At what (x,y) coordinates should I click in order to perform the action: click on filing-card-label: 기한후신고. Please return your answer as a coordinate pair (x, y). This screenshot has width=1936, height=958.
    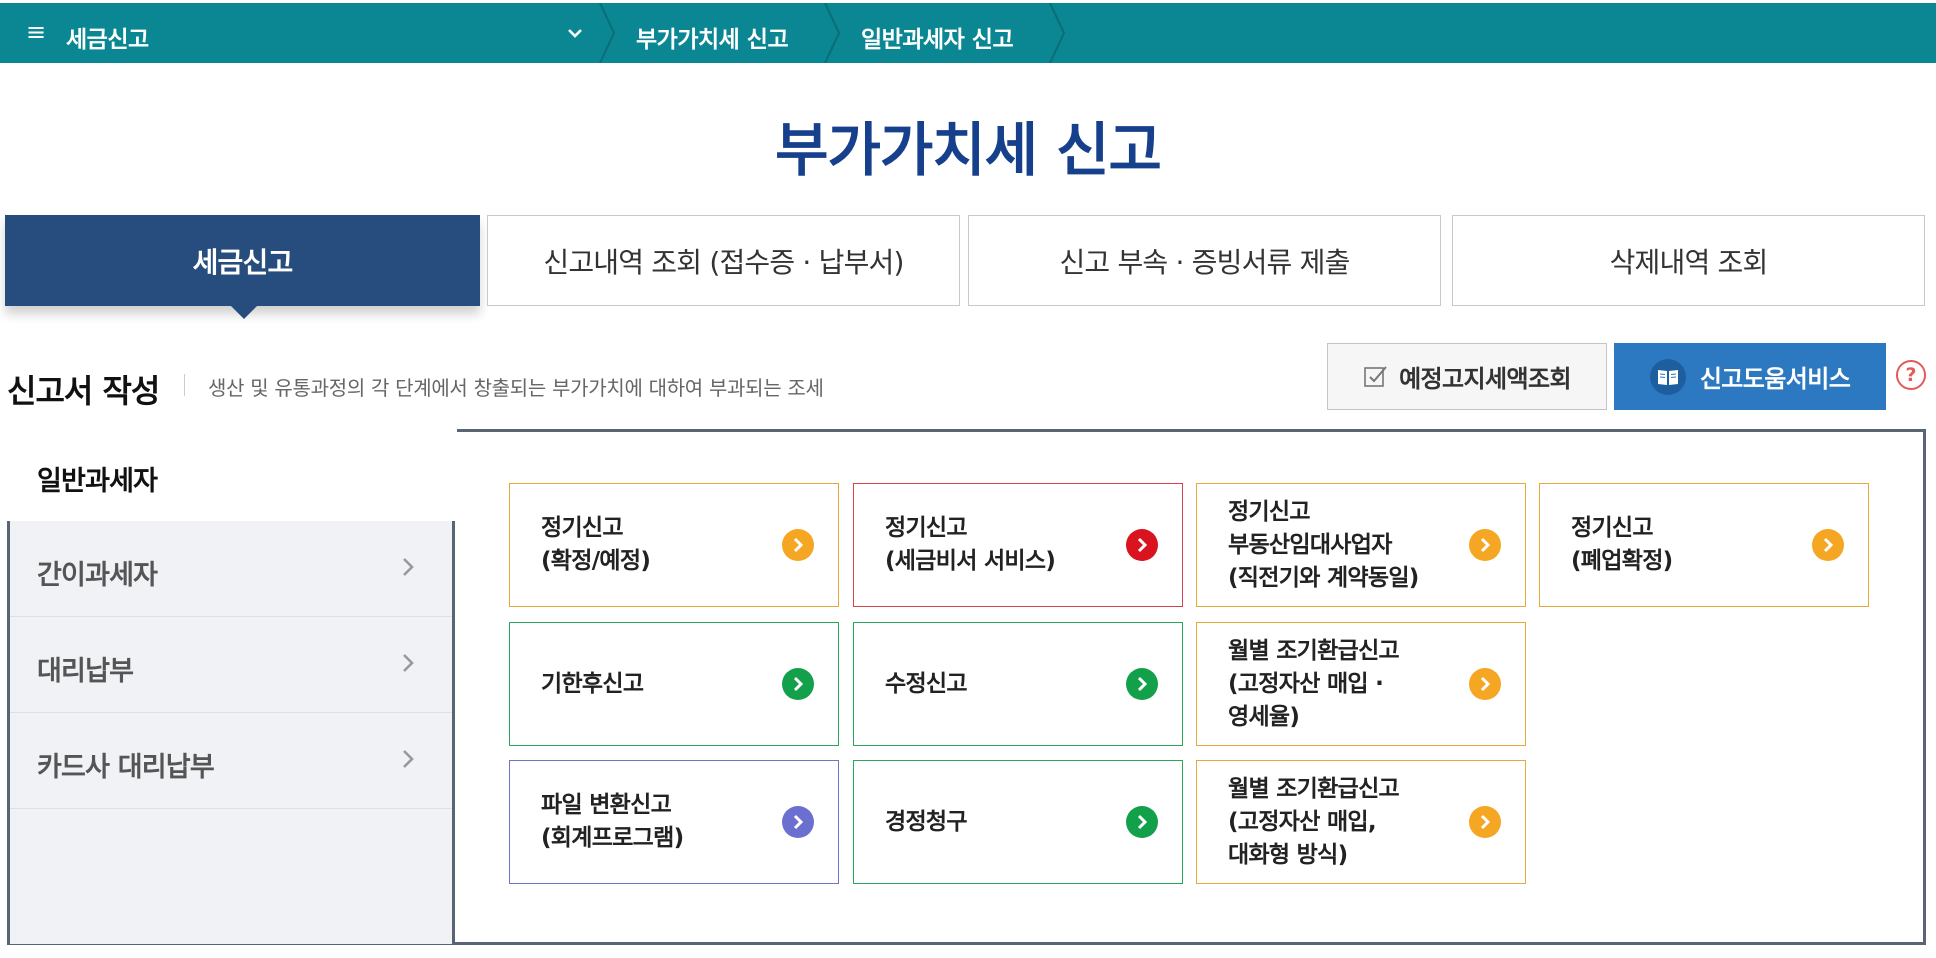
    Looking at the image, I should click on (592, 684).